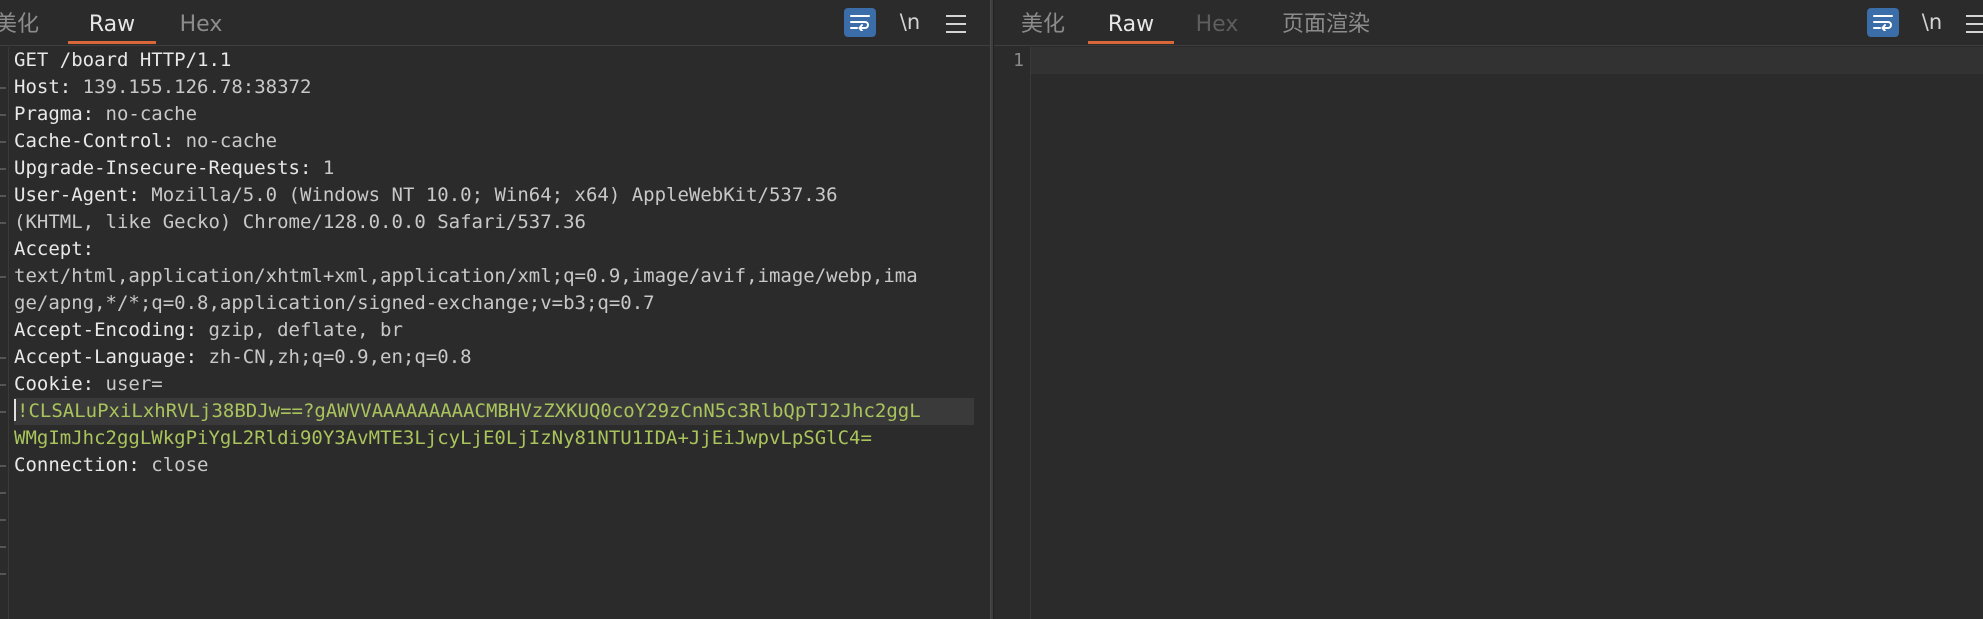 This screenshot has height=619, width=1983. I want to click on request-gutter, so click(4, 333).